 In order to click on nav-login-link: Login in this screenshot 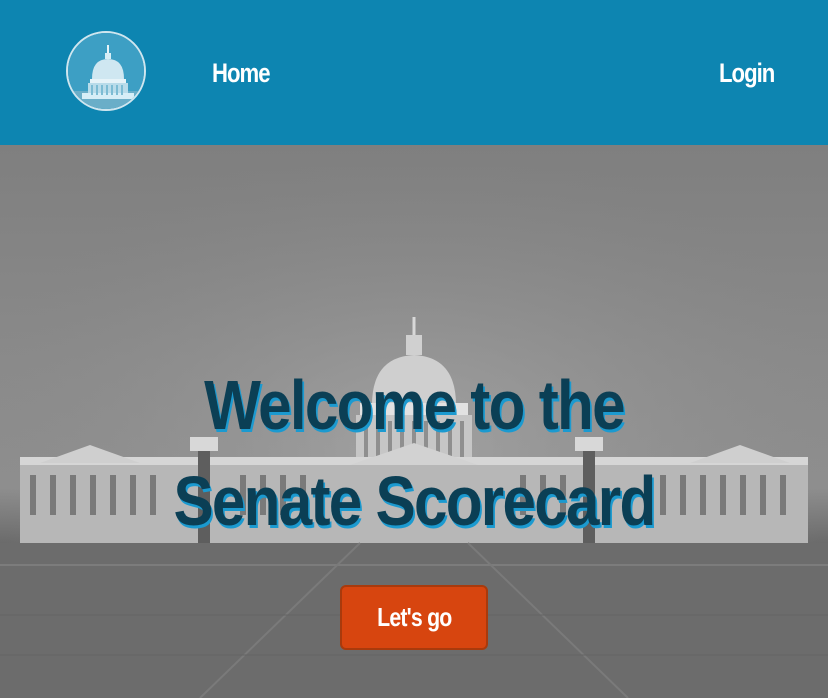, I will do `click(747, 73)`.